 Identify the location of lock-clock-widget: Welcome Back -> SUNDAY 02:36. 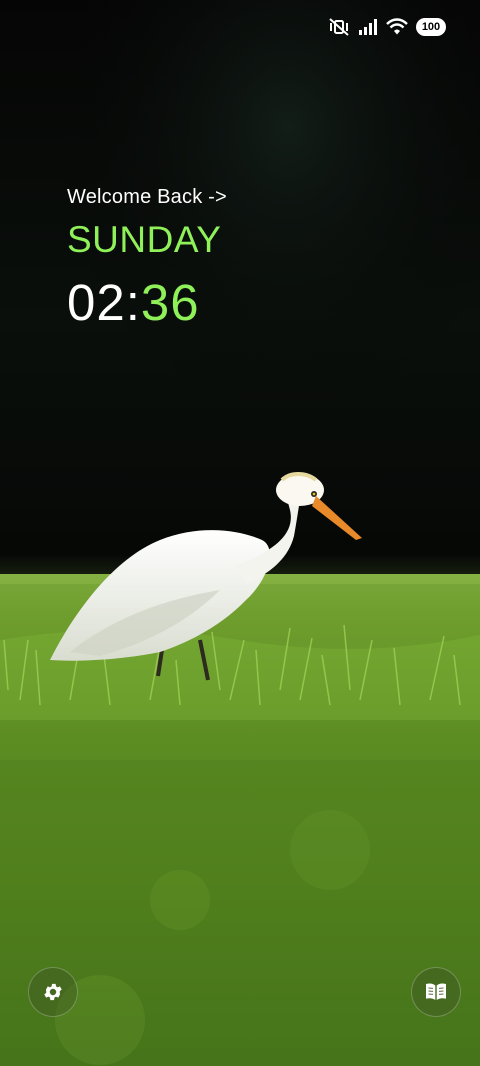
(147, 257).